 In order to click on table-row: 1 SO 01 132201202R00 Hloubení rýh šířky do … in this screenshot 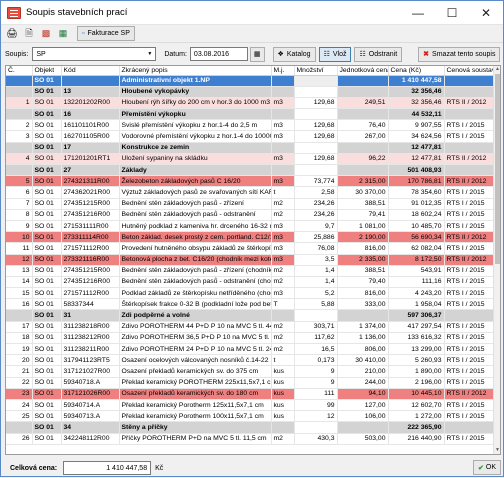, I will do `click(251, 103)`.